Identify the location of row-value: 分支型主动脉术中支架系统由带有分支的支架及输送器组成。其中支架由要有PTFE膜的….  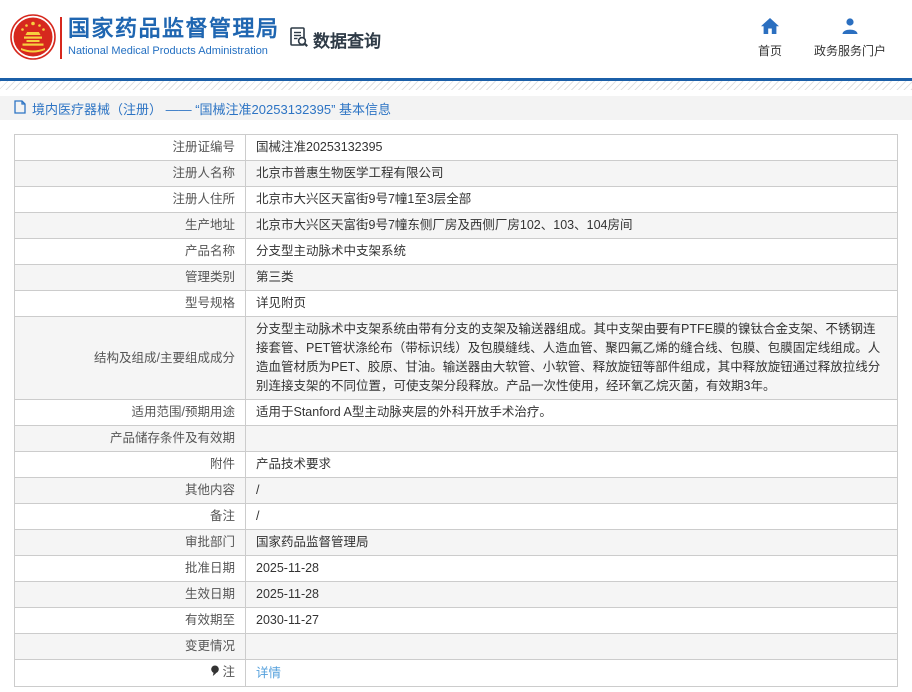
(571, 358).